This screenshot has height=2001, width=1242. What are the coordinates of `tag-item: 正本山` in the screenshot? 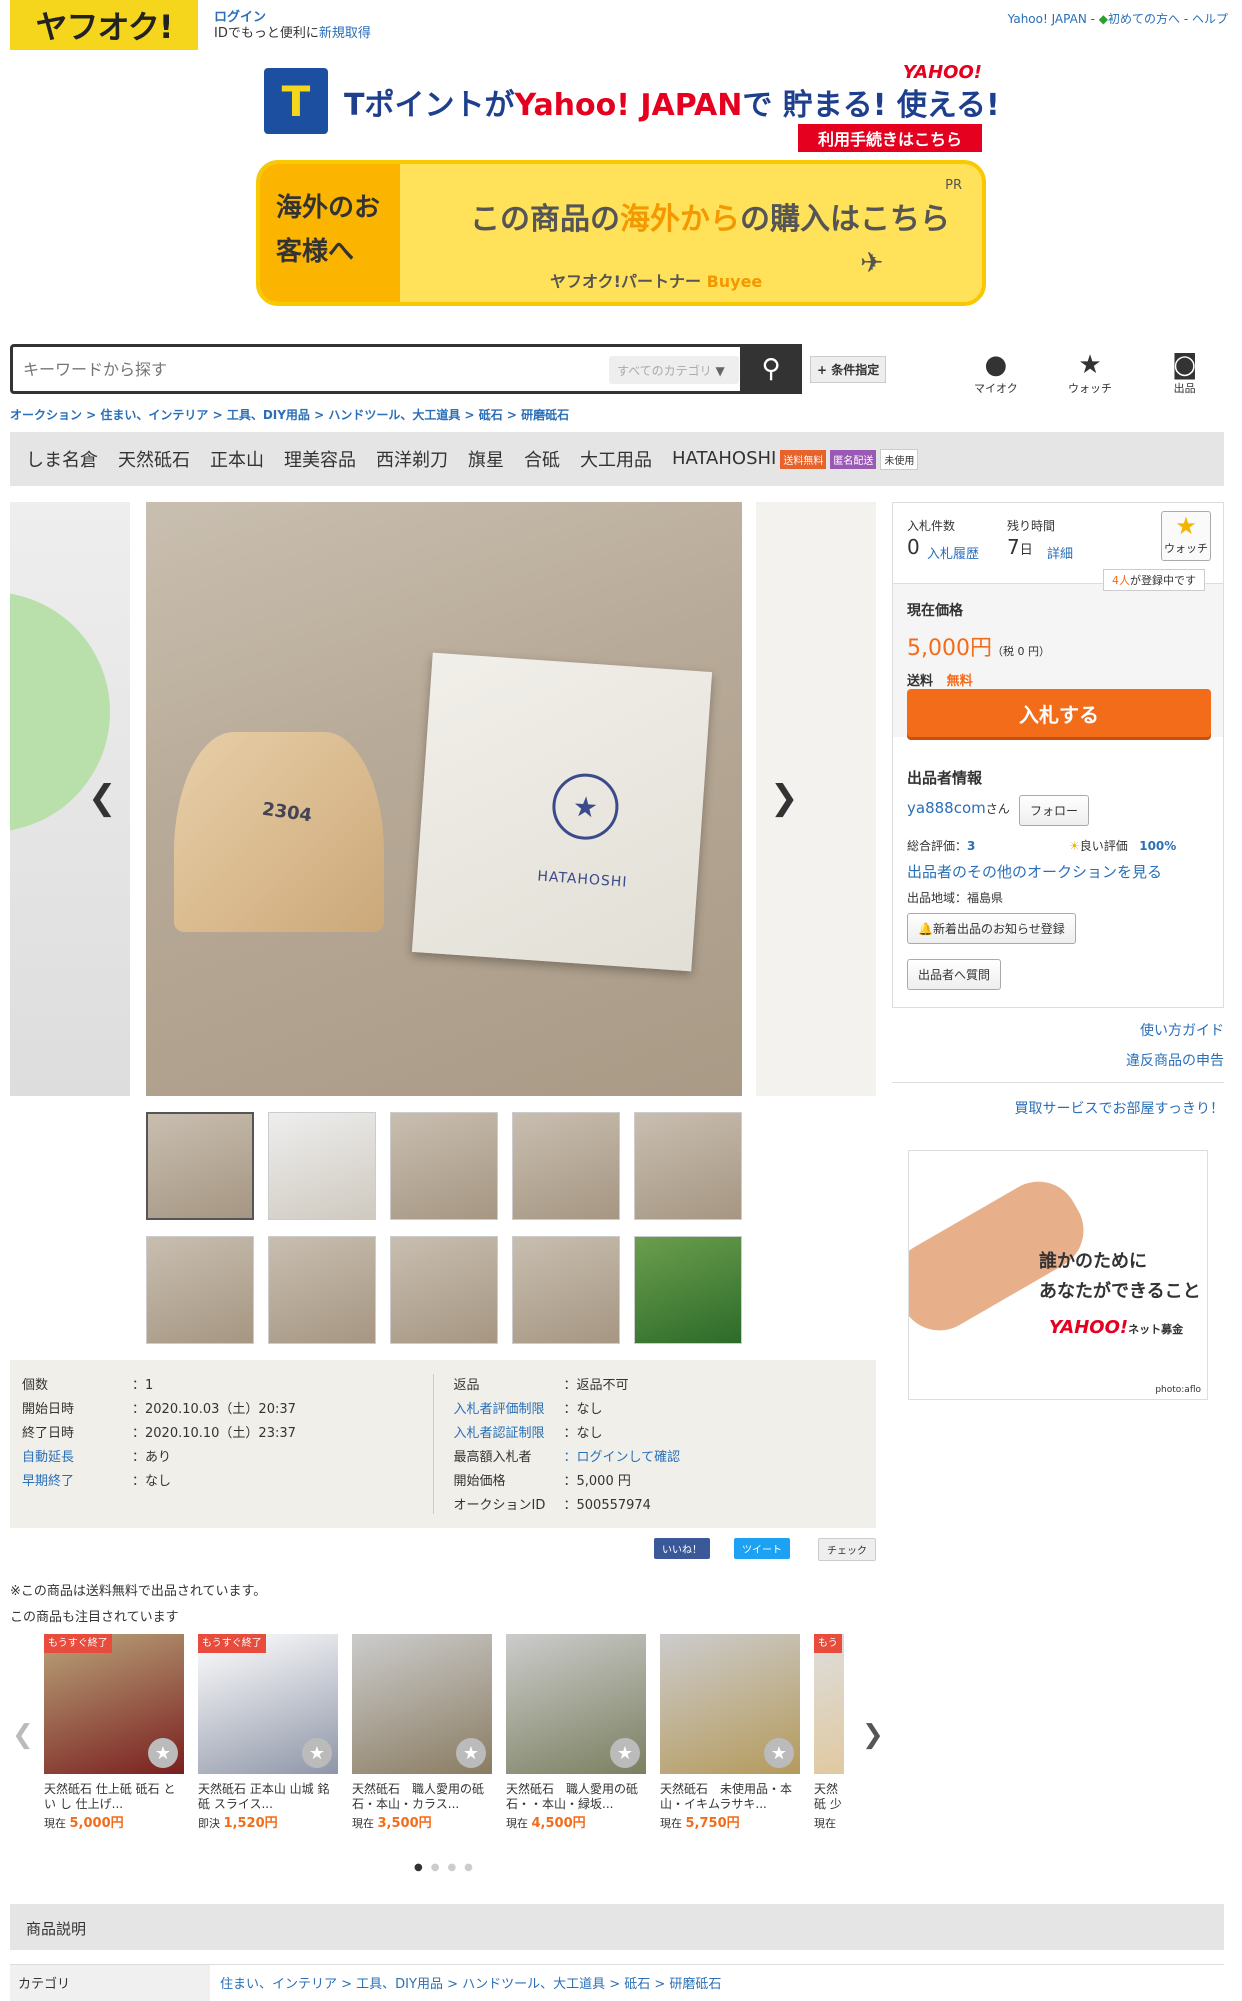 It's located at (237, 459).